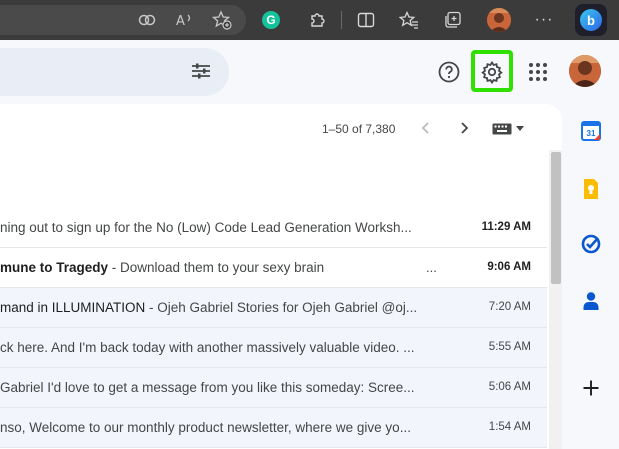  I want to click on svg-text: A, so click(180, 21).